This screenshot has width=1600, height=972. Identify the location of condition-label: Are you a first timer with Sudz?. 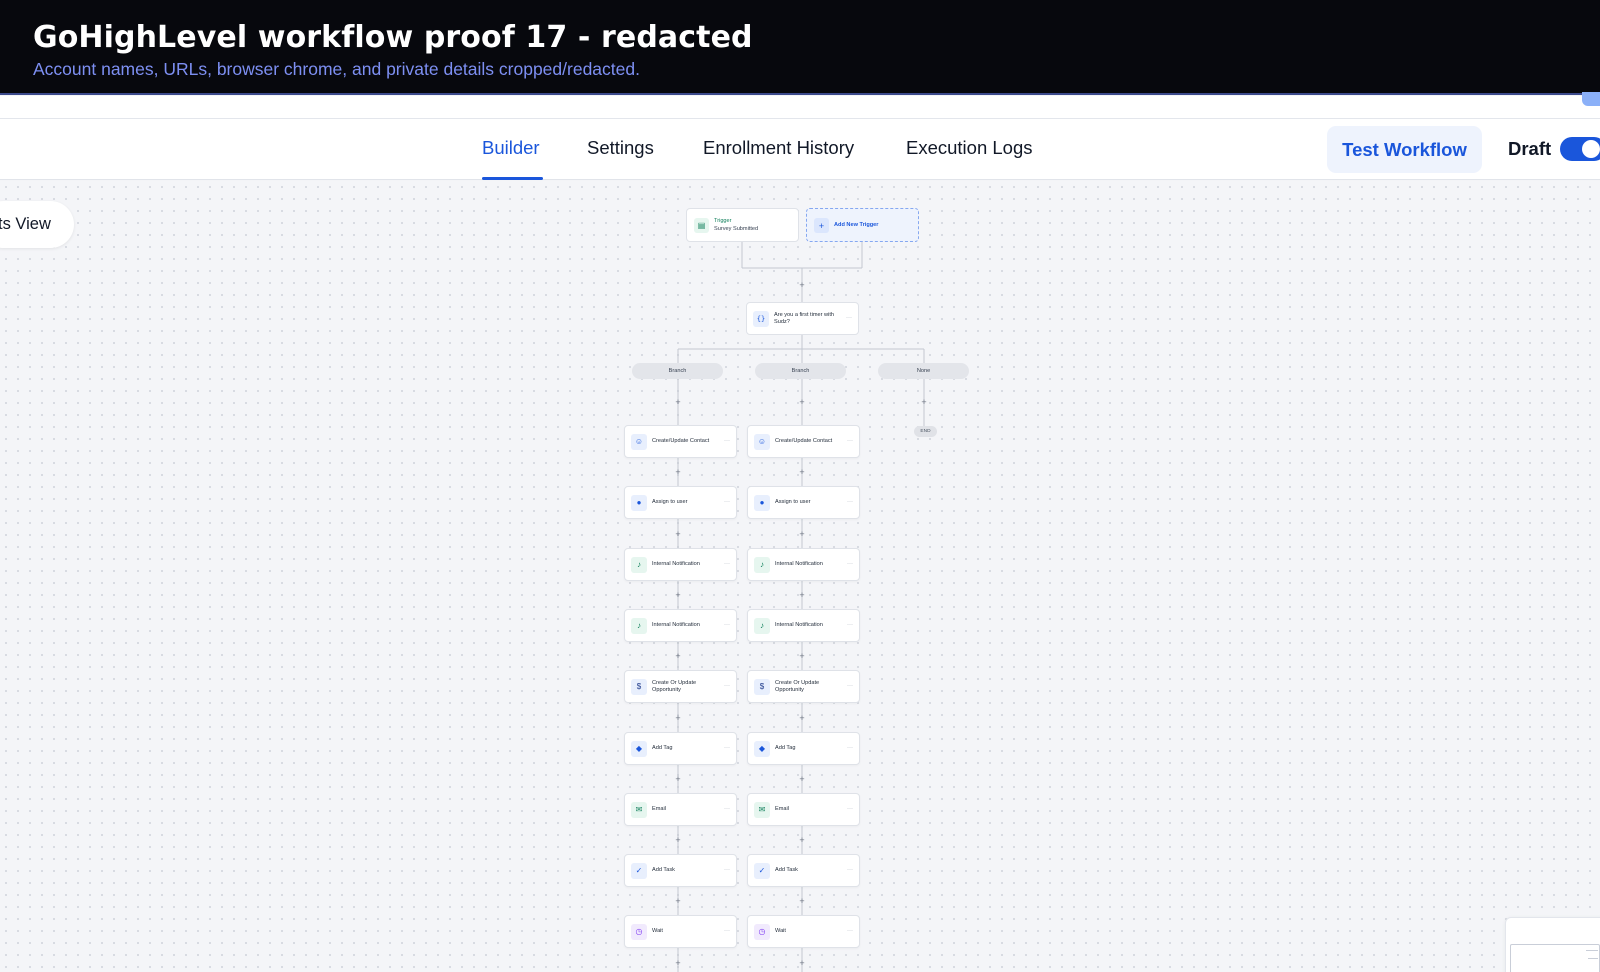
(804, 318).